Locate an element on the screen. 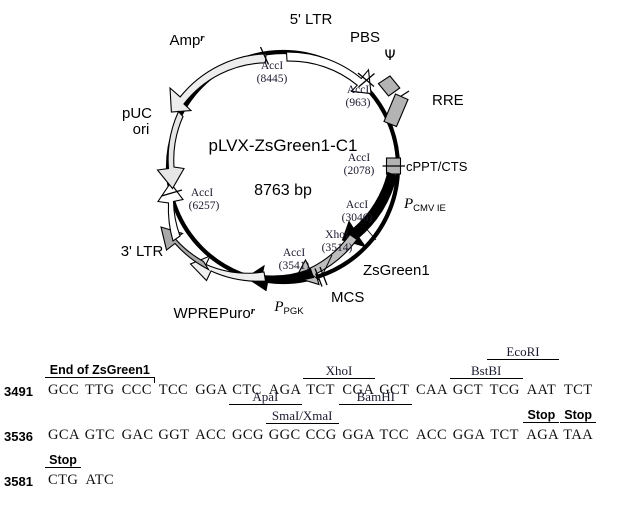 Image resolution: width=638 pixels, height=525 pixels. feature-psi is located at coordinates (389, 86).